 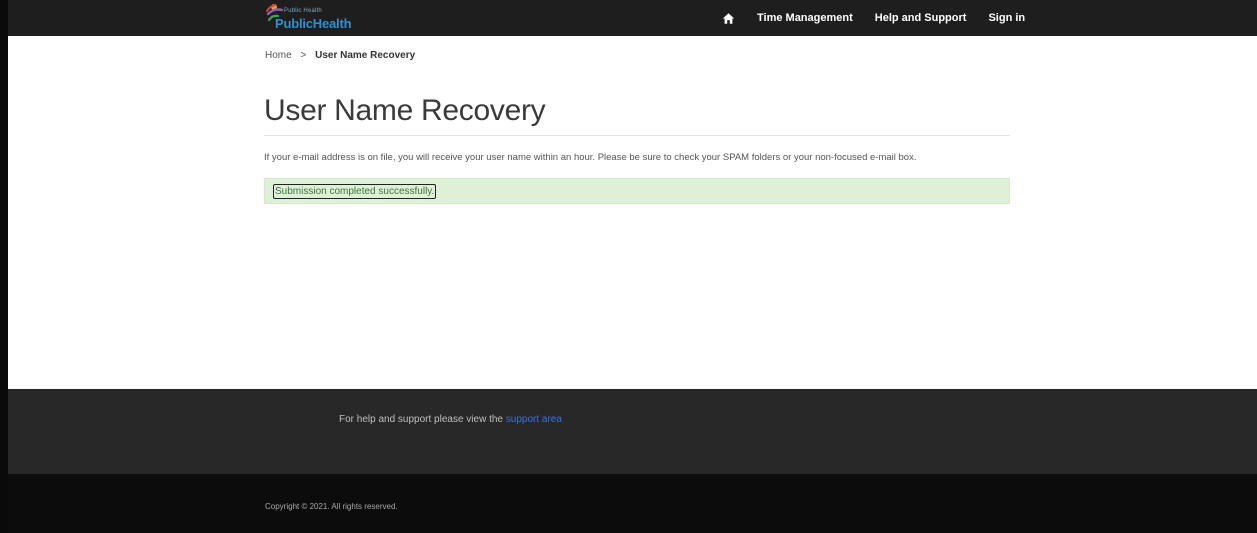 I want to click on breadcrumb: Home > User Name Recovery, so click(x=340, y=55).